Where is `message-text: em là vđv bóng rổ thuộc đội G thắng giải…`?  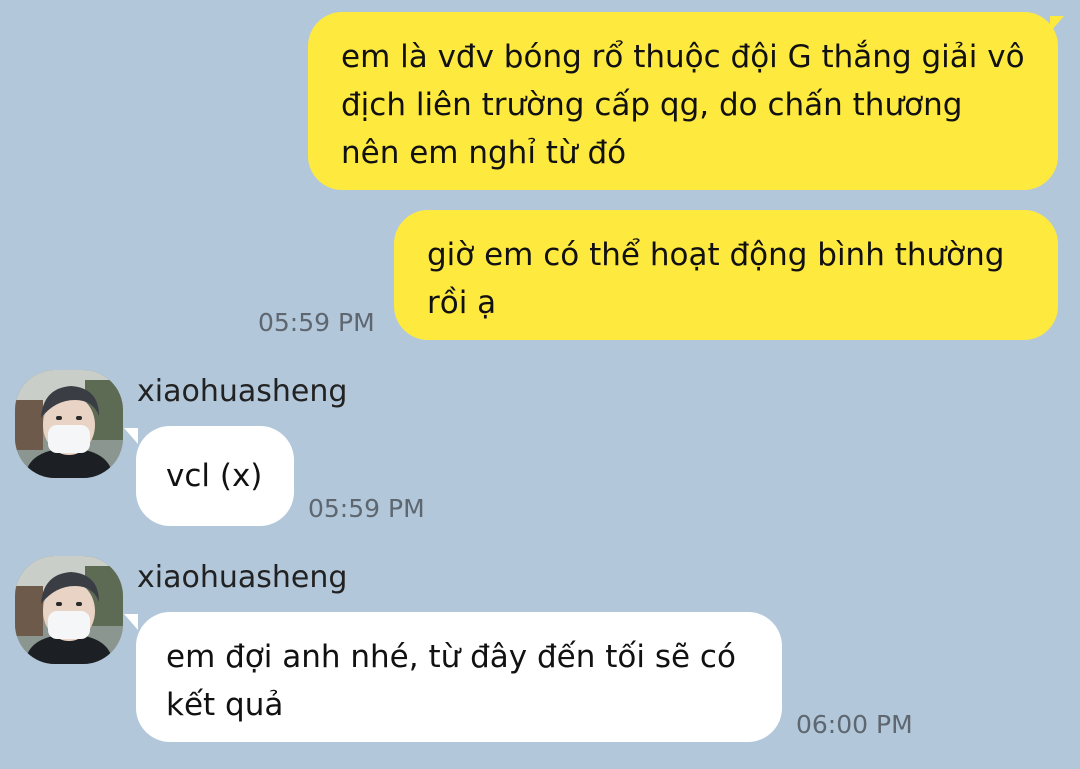
message-text: em là vđv bóng rổ thuộc đội G thắng giải… is located at coordinates (683, 105).